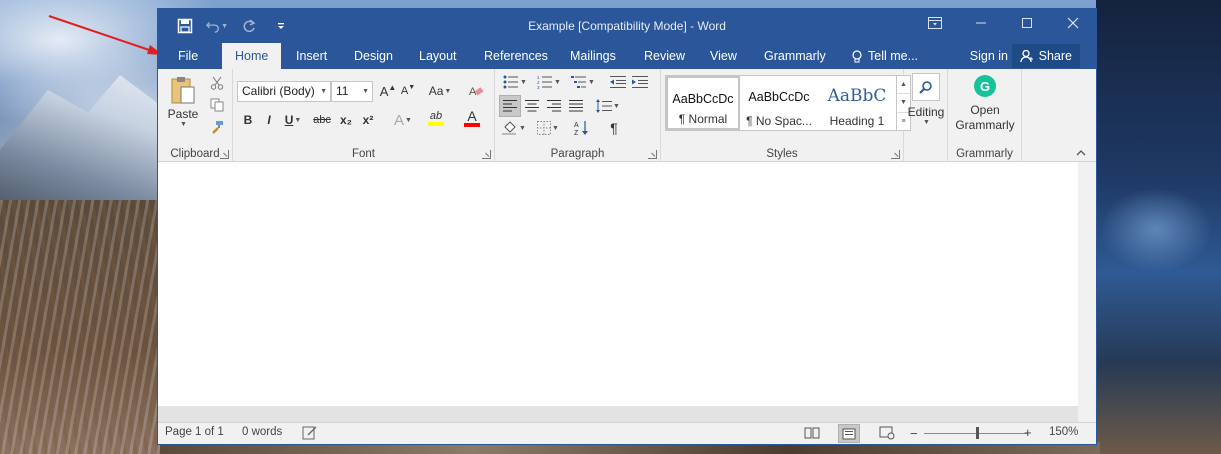  What do you see at coordinates (652, 154) in the screenshot?
I see `paragraph-launcher-icon` at bounding box center [652, 154].